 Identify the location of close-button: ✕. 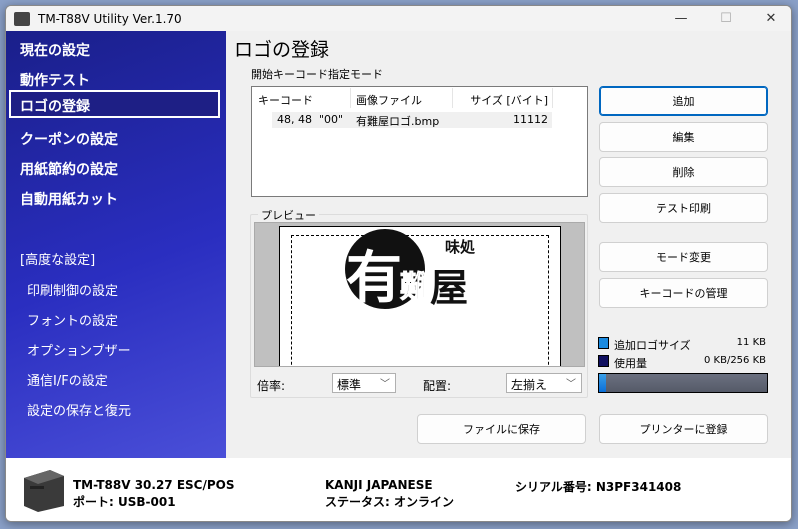
(769, 18).